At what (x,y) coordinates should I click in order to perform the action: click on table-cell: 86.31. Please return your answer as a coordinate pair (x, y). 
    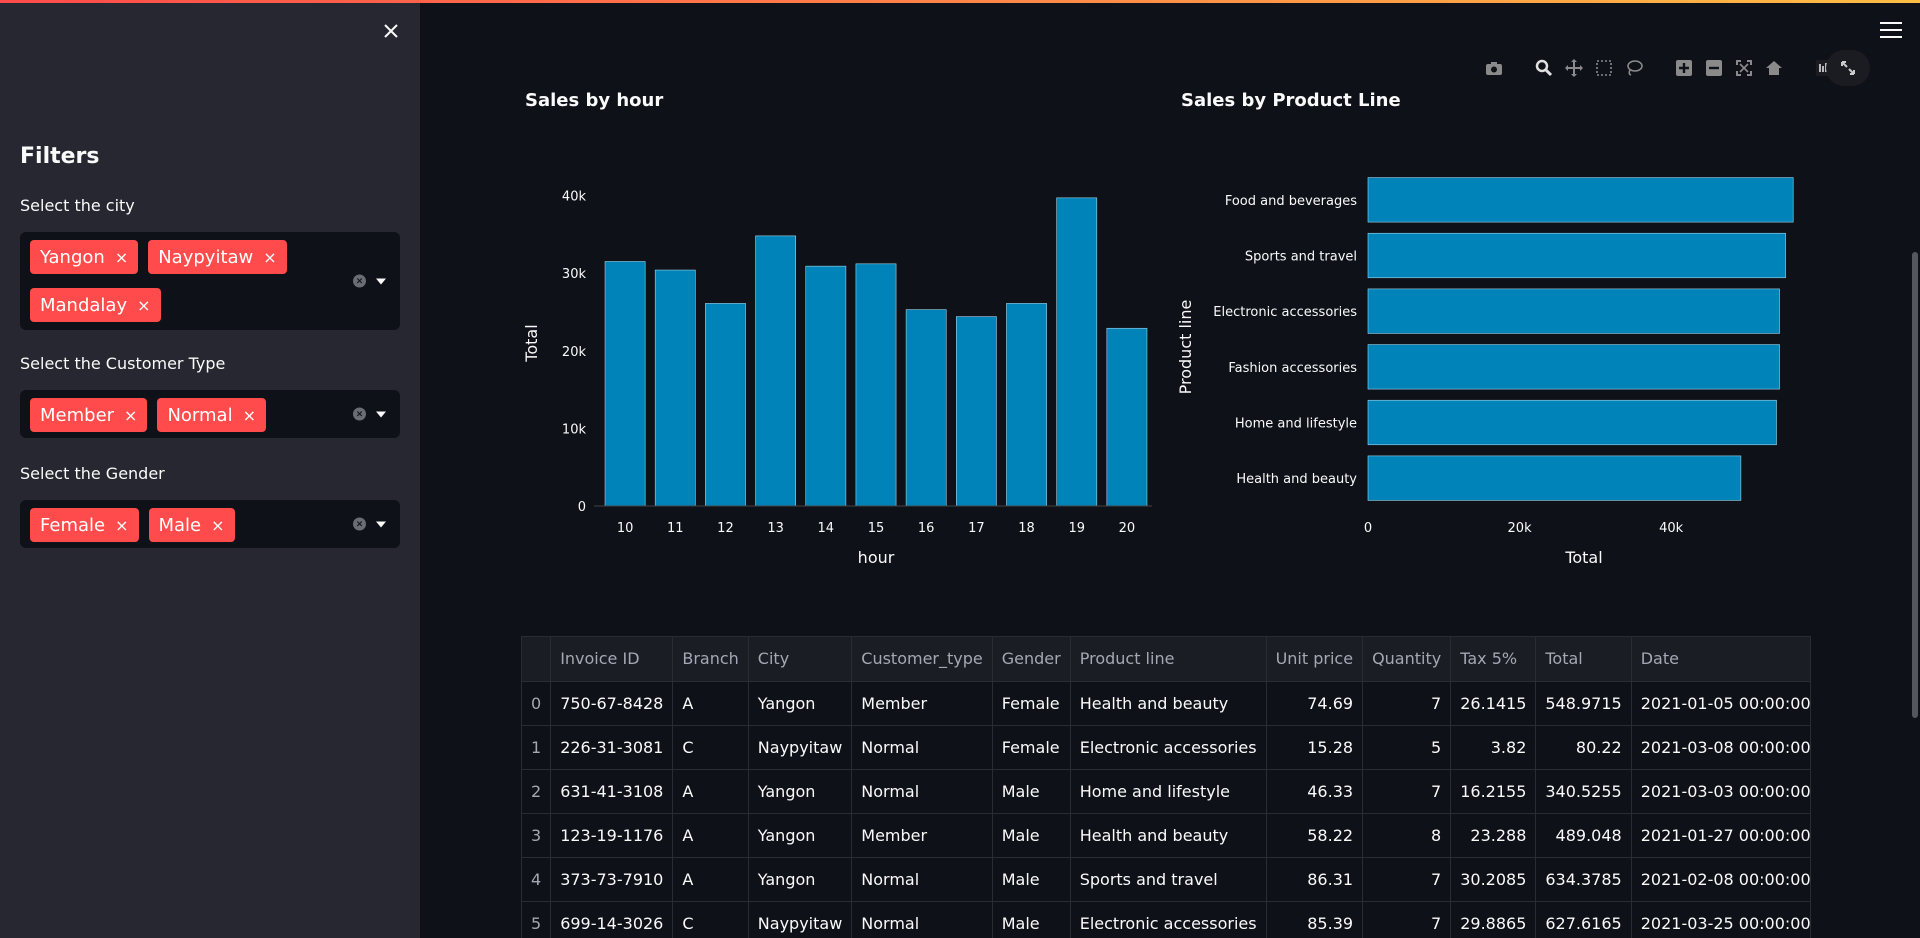
    Looking at the image, I should click on (1315, 879).